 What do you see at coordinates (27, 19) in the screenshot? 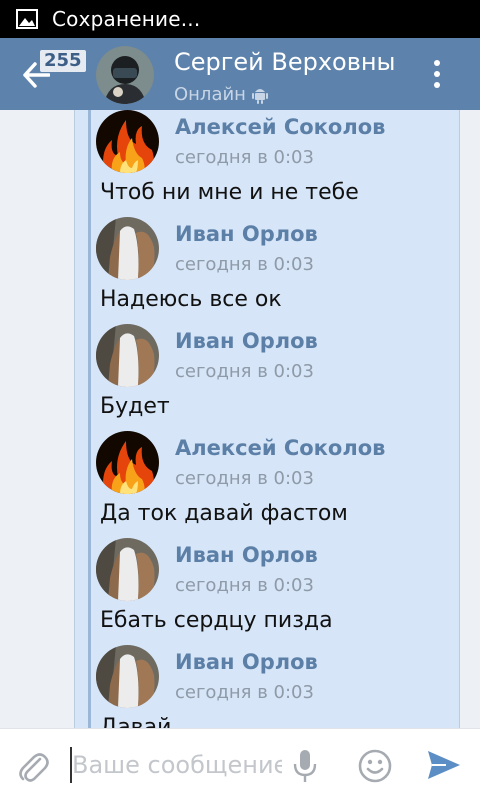
I see `image-icon` at bounding box center [27, 19].